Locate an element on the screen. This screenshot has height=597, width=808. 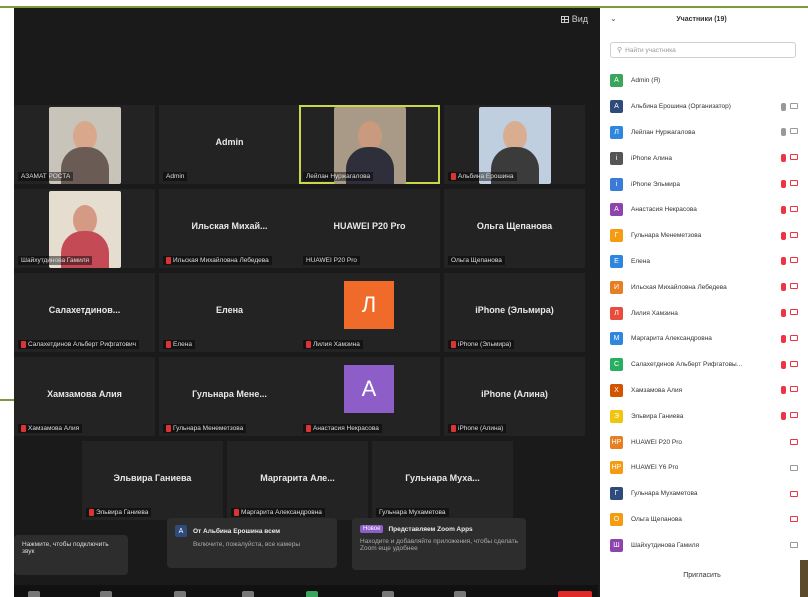
video-tile: Шайхутдинова Гамиля is located at coordinates (84, 228).